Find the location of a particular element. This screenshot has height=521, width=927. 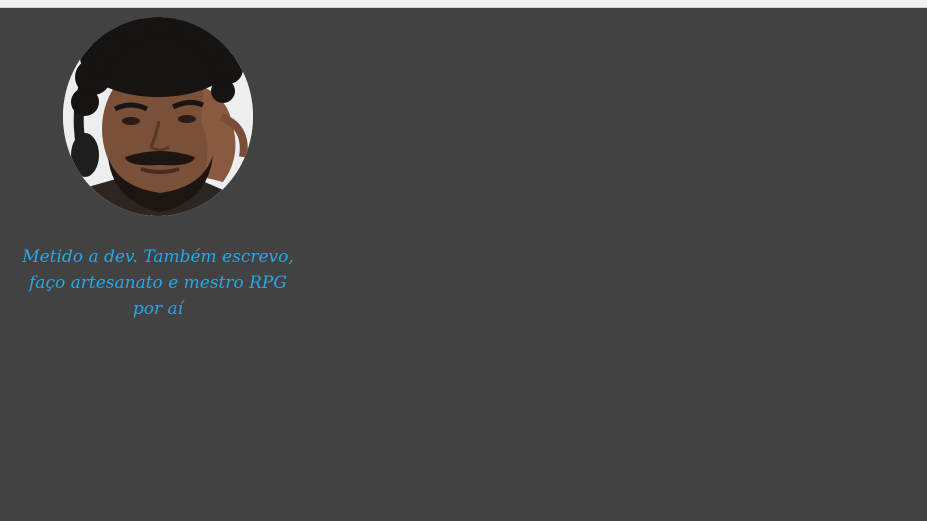

avatar is located at coordinates (158, 116).